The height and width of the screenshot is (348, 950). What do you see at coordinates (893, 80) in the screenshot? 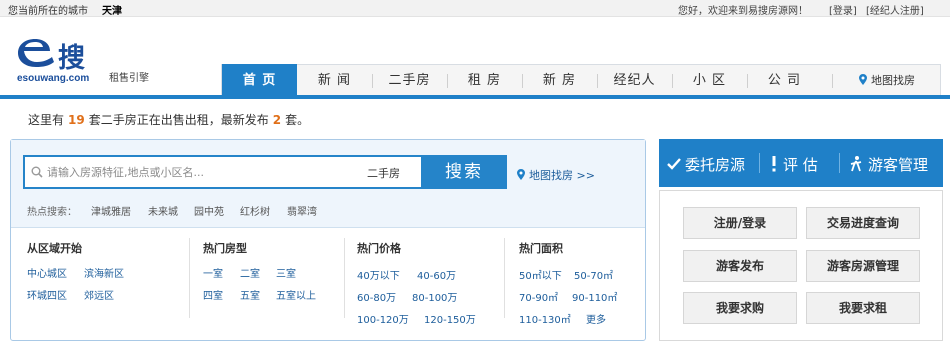
I see `nav-map-label: 地图找房` at bounding box center [893, 80].